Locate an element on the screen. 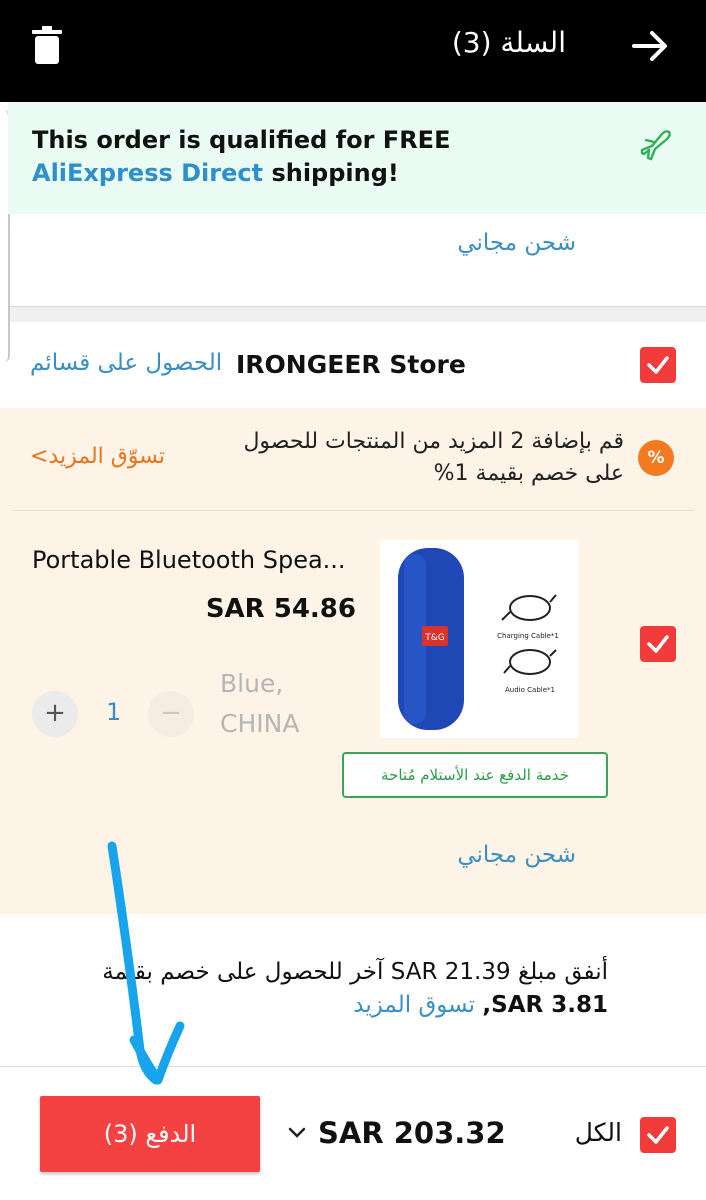 The image size is (706, 1200). store-name: IRONGEER Store is located at coordinates (351, 364).